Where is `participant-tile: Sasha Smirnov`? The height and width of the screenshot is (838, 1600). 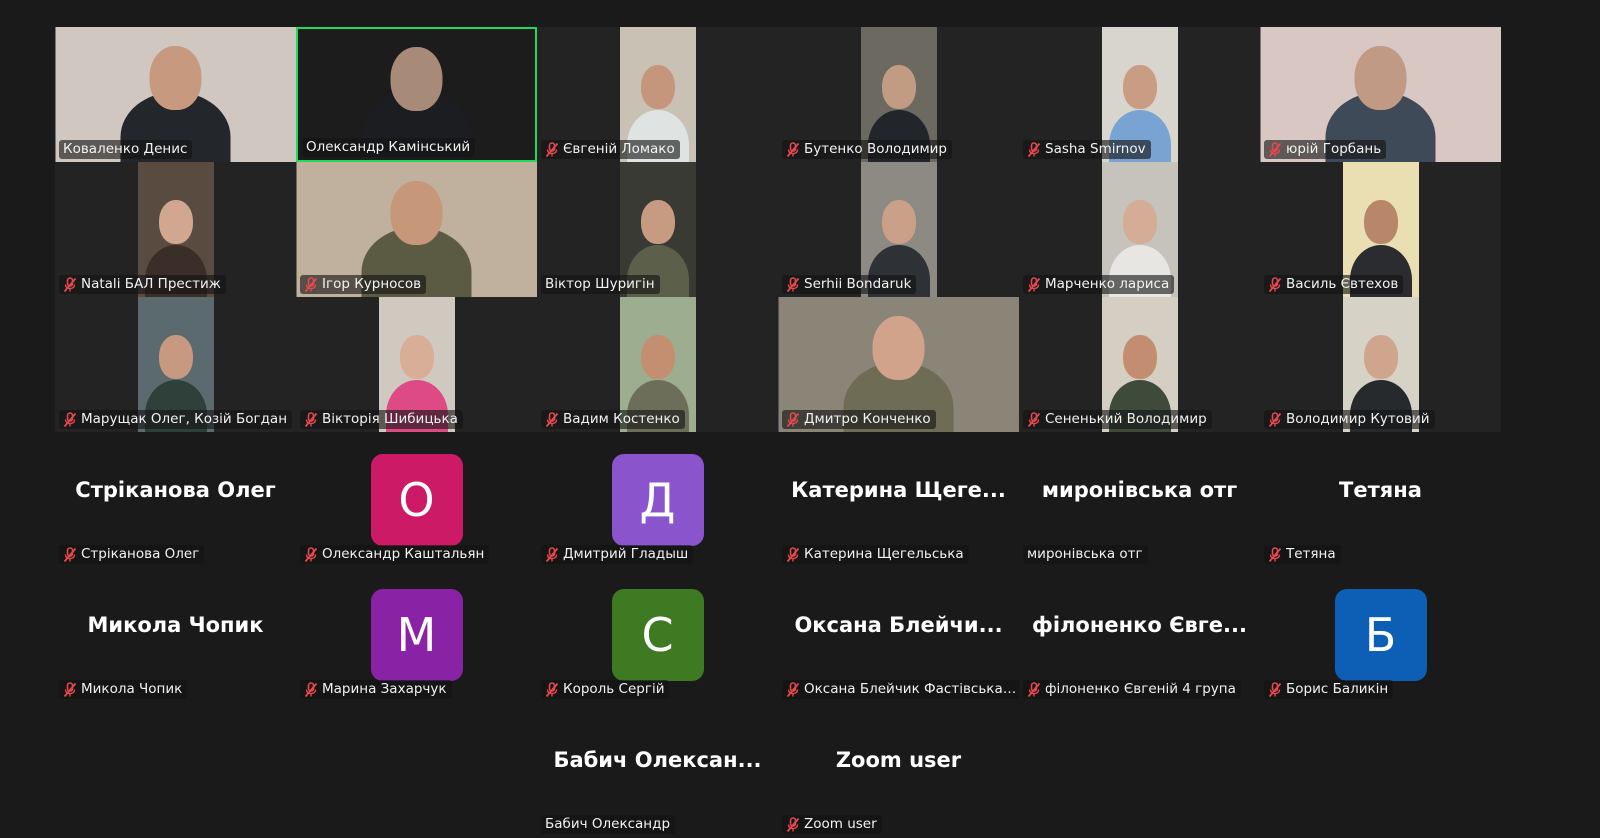
participant-tile: Sasha Smirnov is located at coordinates (1139, 94).